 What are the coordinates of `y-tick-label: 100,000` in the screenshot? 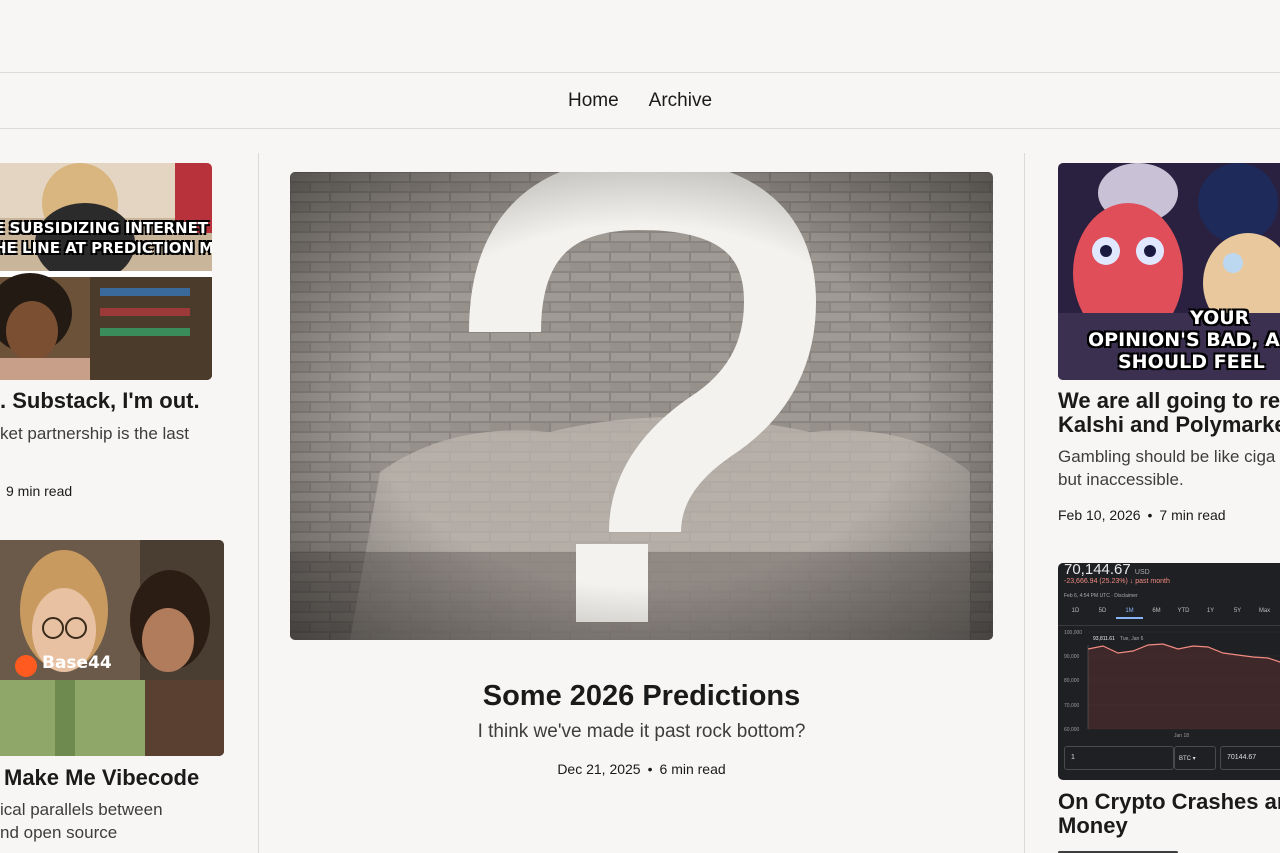 It's located at (1073, 633).